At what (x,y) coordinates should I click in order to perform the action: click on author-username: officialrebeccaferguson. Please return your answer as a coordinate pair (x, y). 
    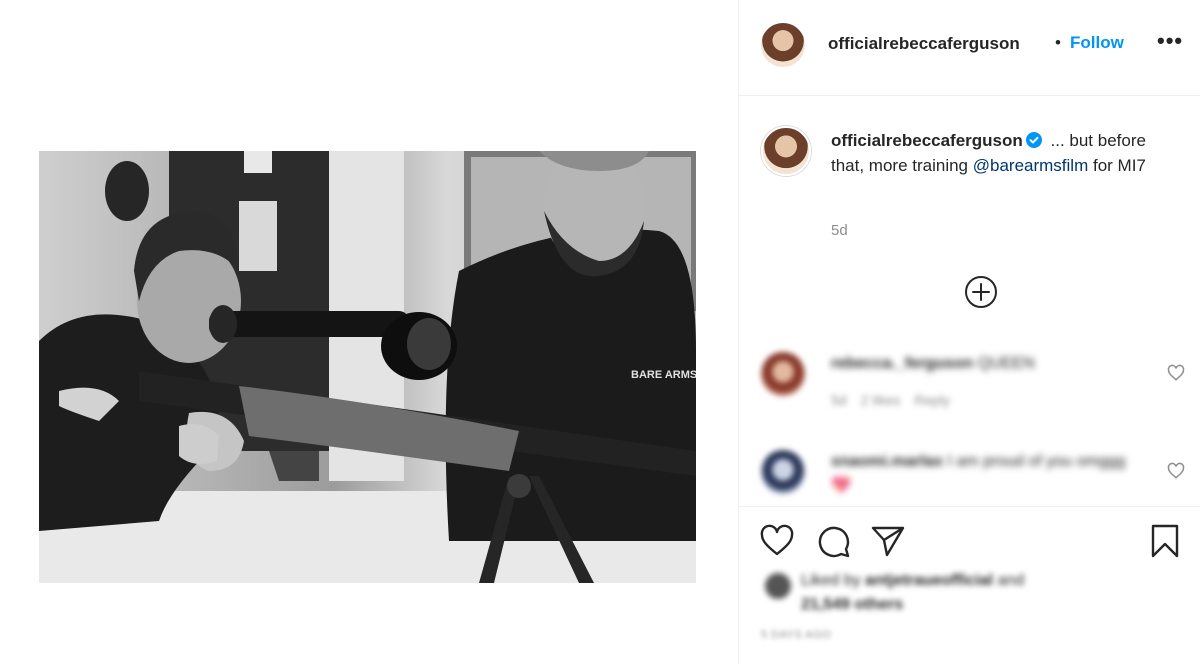
    Looking at the image, I should click on (924, 44).